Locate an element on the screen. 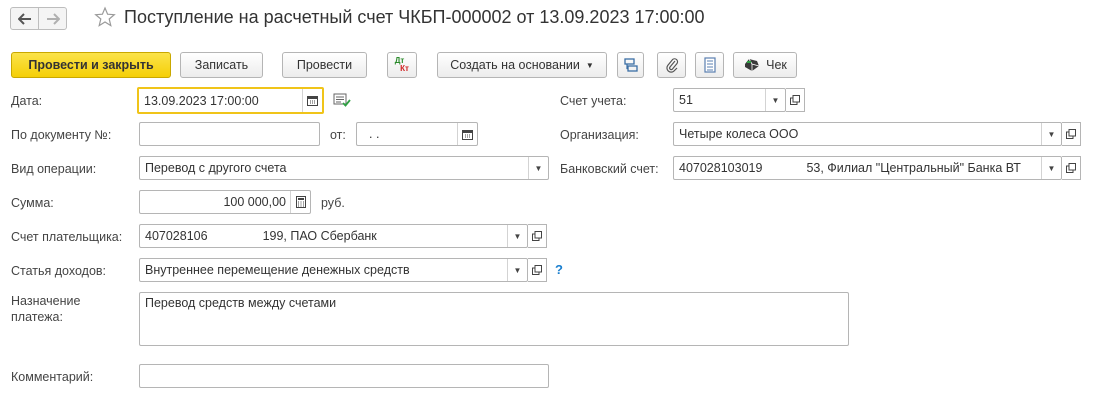  arrow-left-icon is located at coordinates (24, 18).